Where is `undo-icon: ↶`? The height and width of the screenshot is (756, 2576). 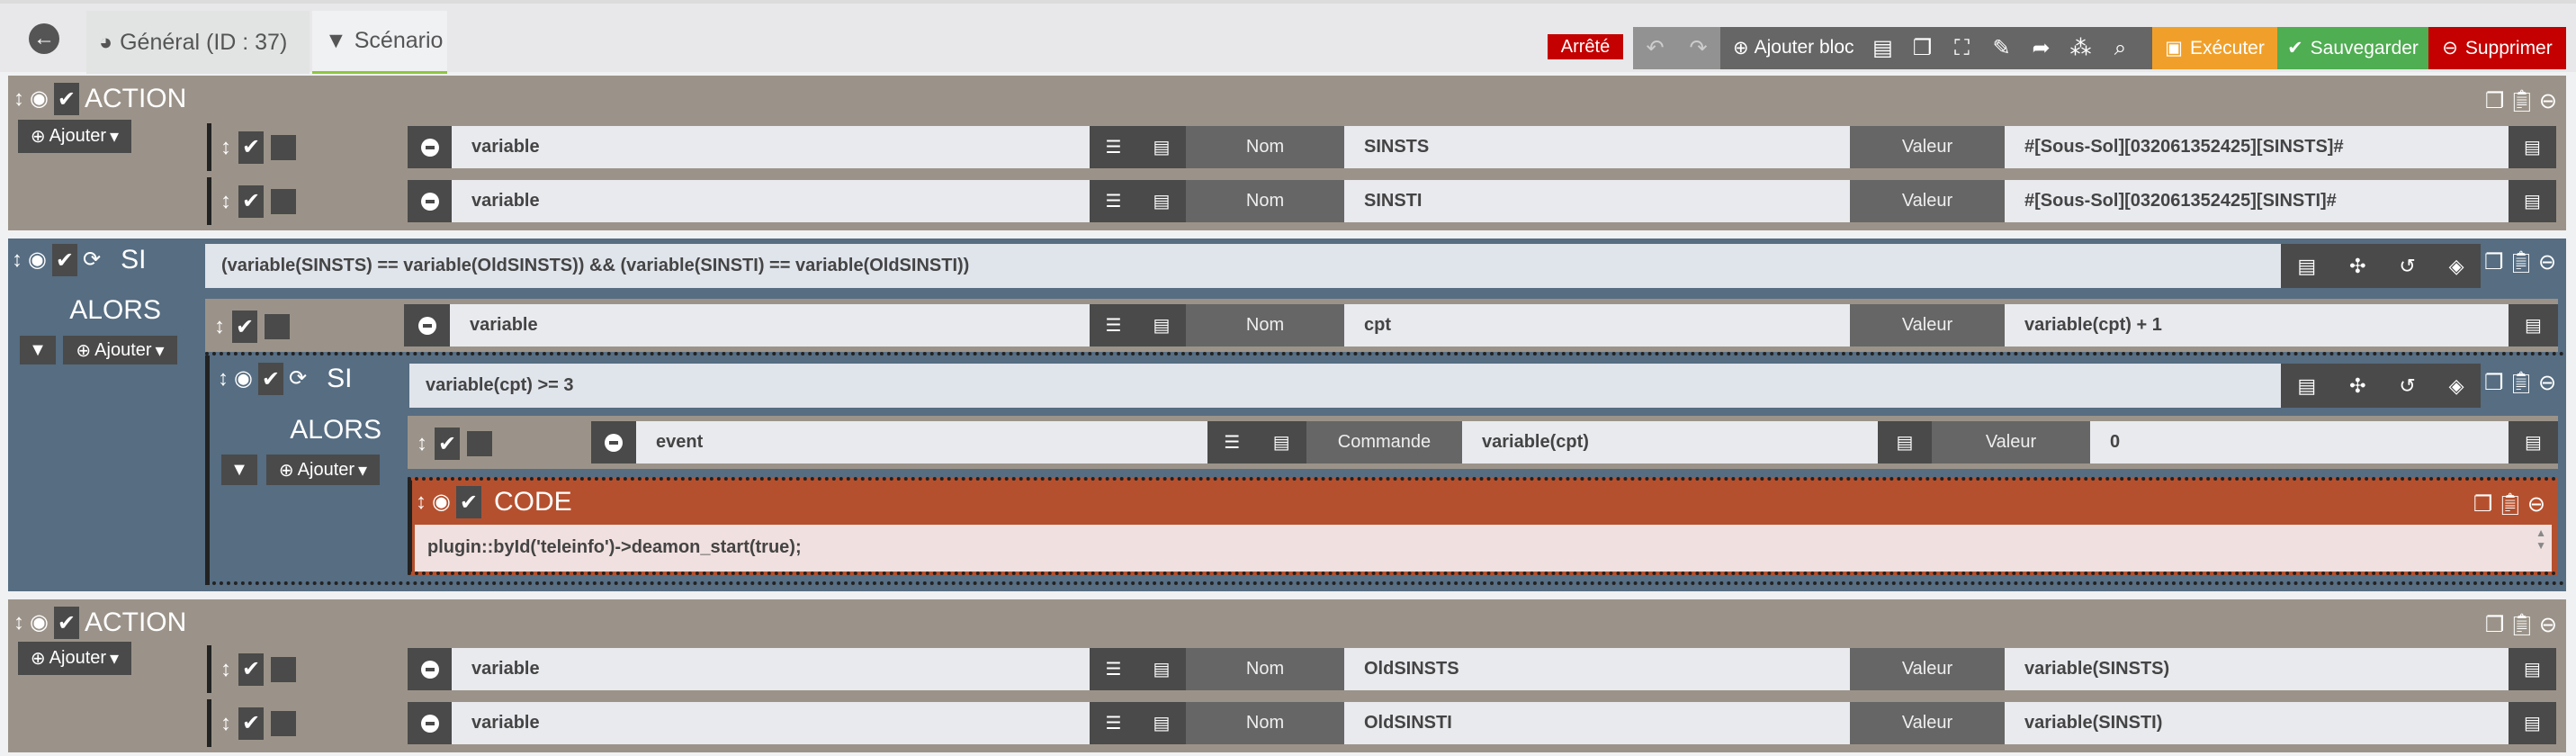
undo-icon: ↶ is located at coordinates (1656, 48).